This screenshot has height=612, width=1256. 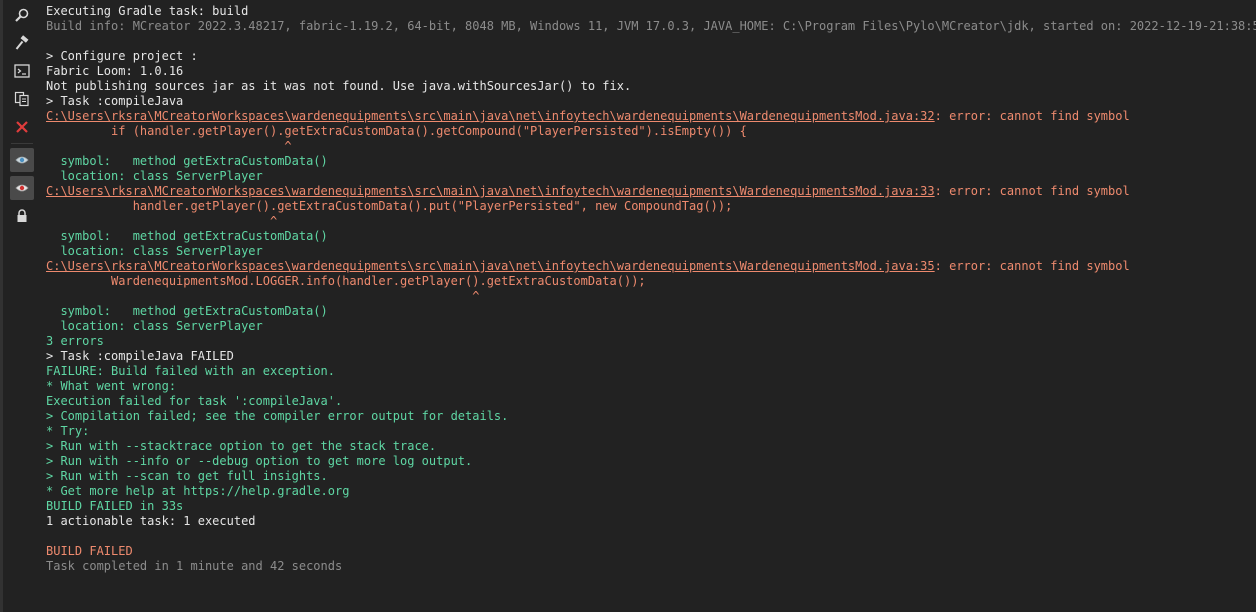 I want to click on eye-icon, so click(x=22, y=160).